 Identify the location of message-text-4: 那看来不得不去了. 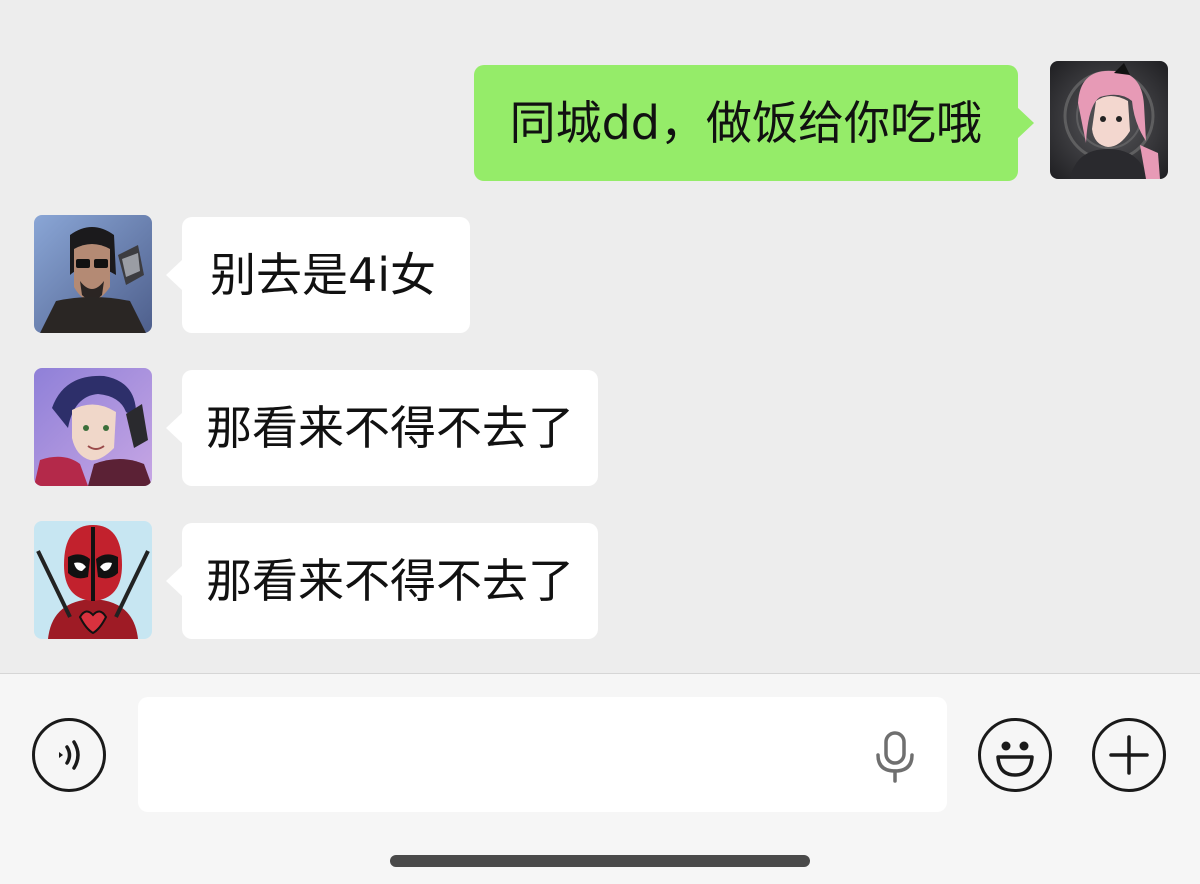
(390, 581).